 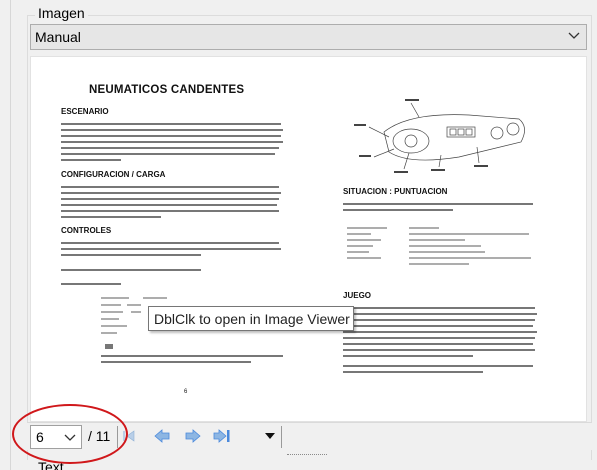 I want to click on image-group-title: Imagen, so click(x=61, y=13).